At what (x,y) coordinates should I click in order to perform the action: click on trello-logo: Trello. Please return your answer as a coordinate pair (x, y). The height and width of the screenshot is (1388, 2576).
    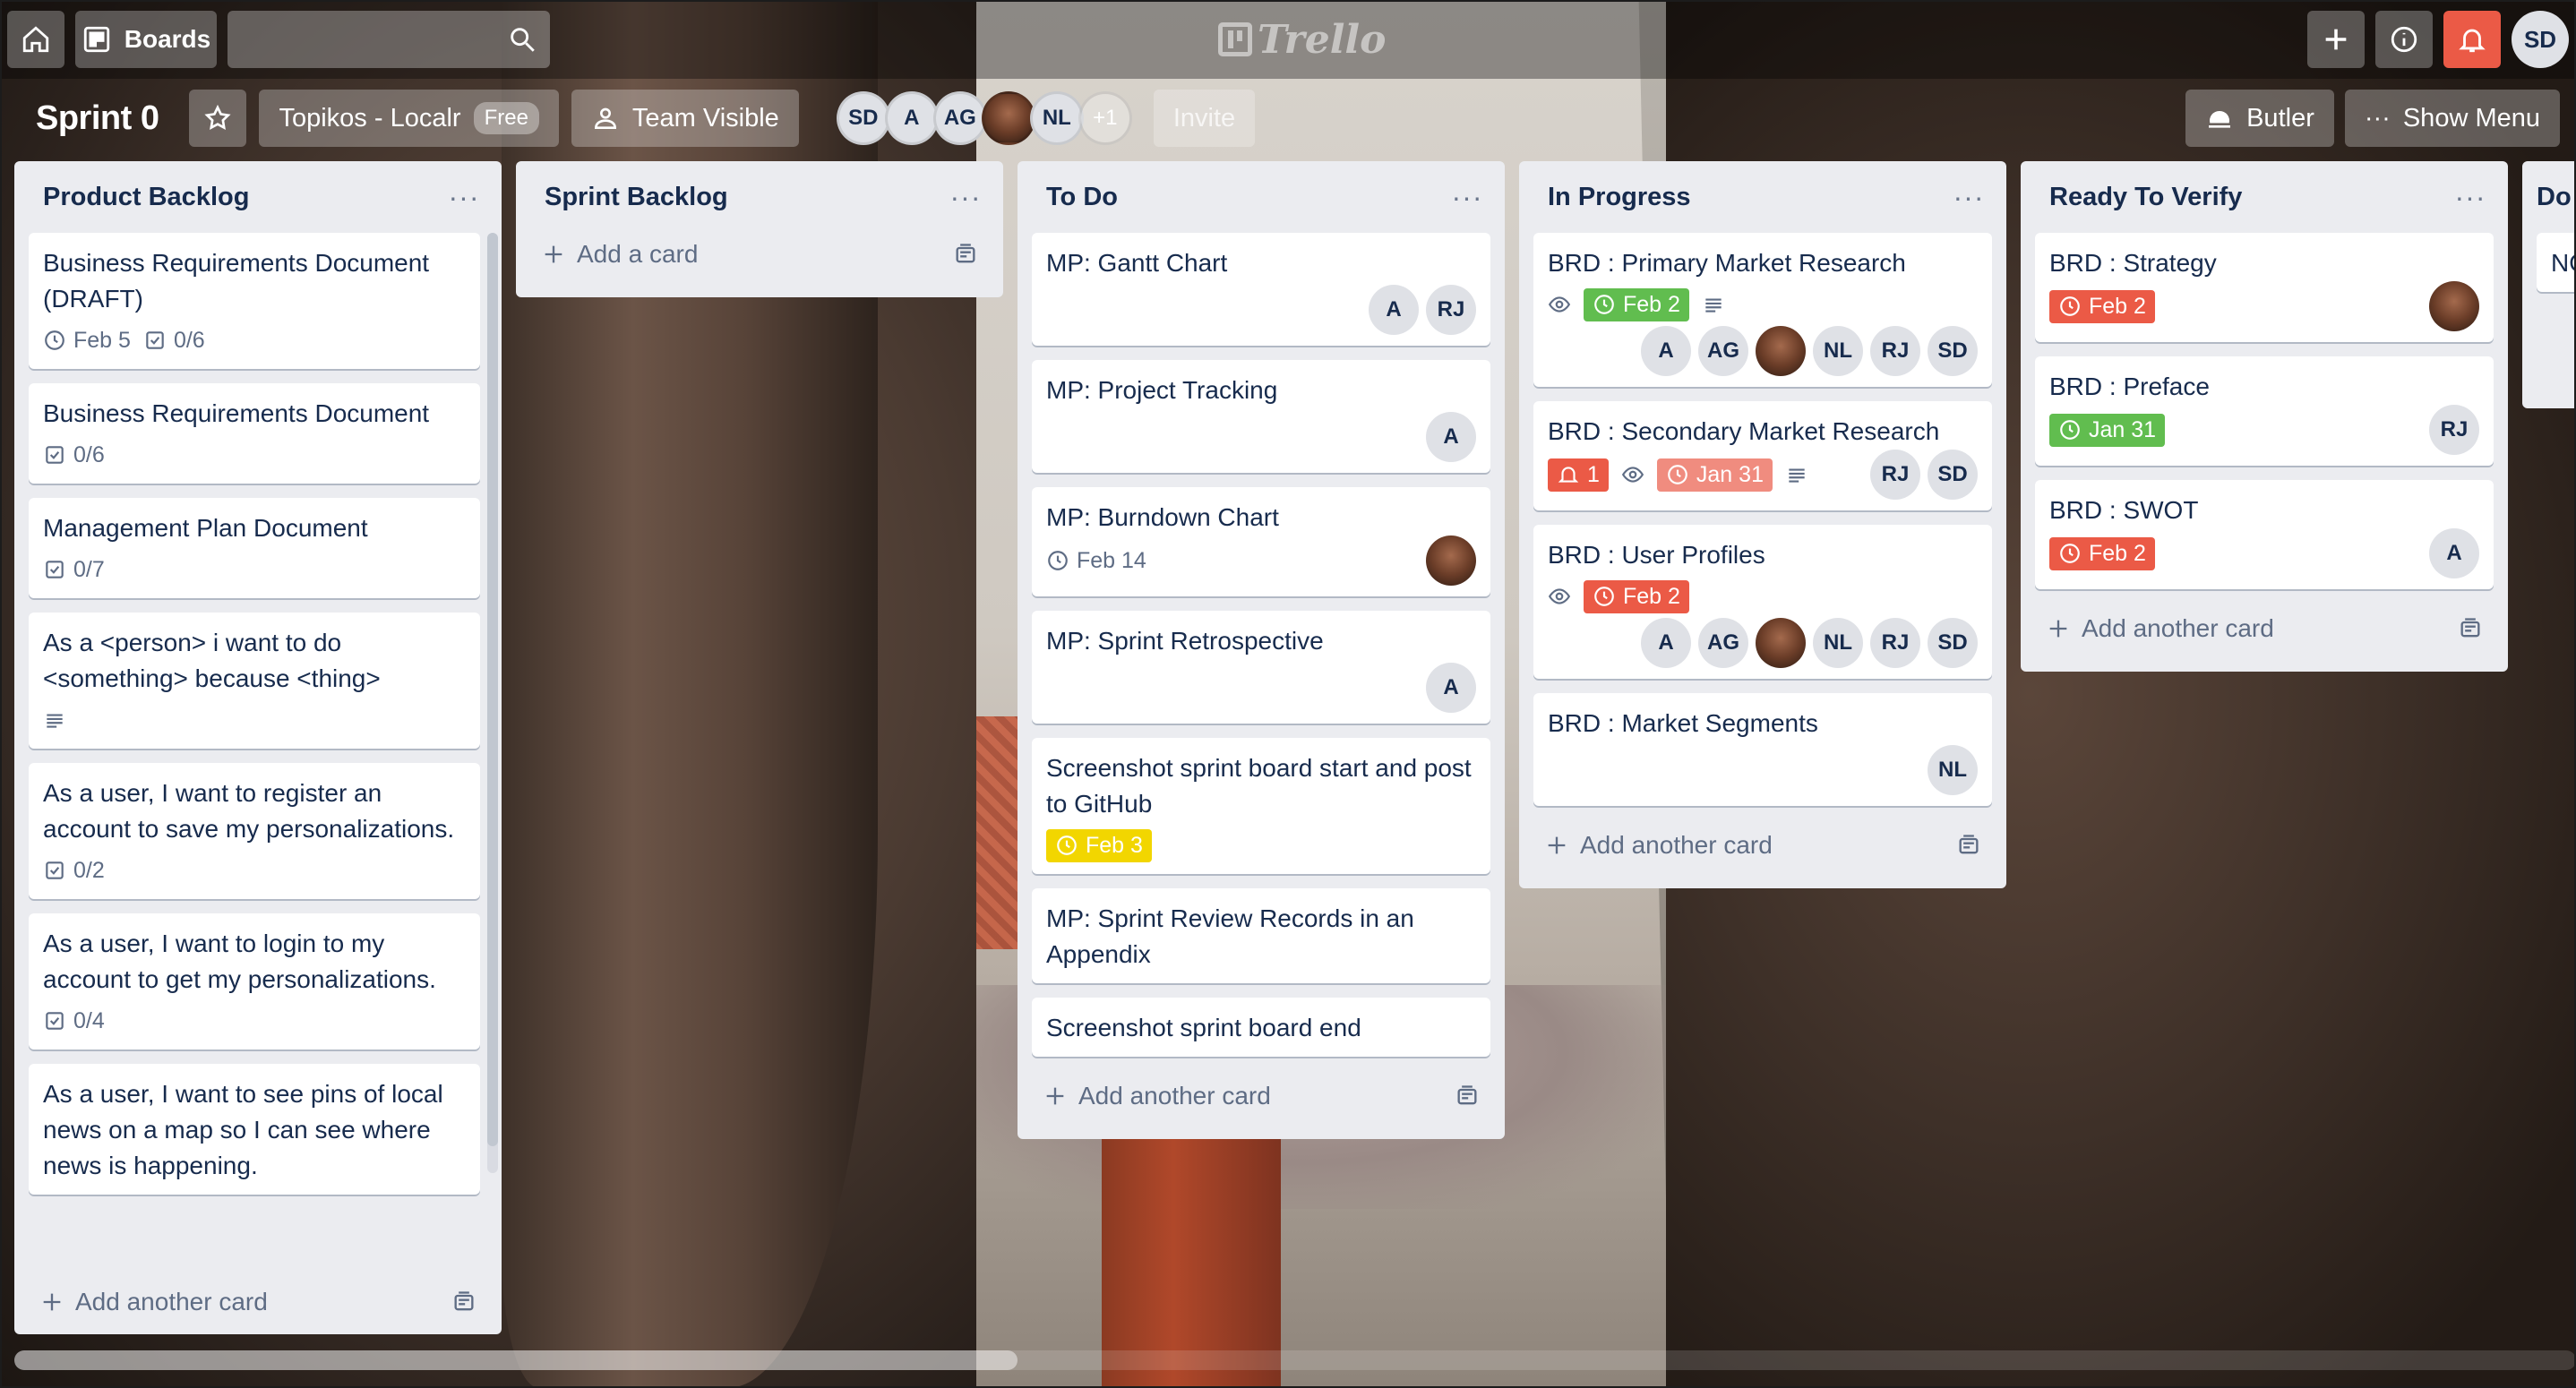
    Looking at the image, I should click on (1302, 39).